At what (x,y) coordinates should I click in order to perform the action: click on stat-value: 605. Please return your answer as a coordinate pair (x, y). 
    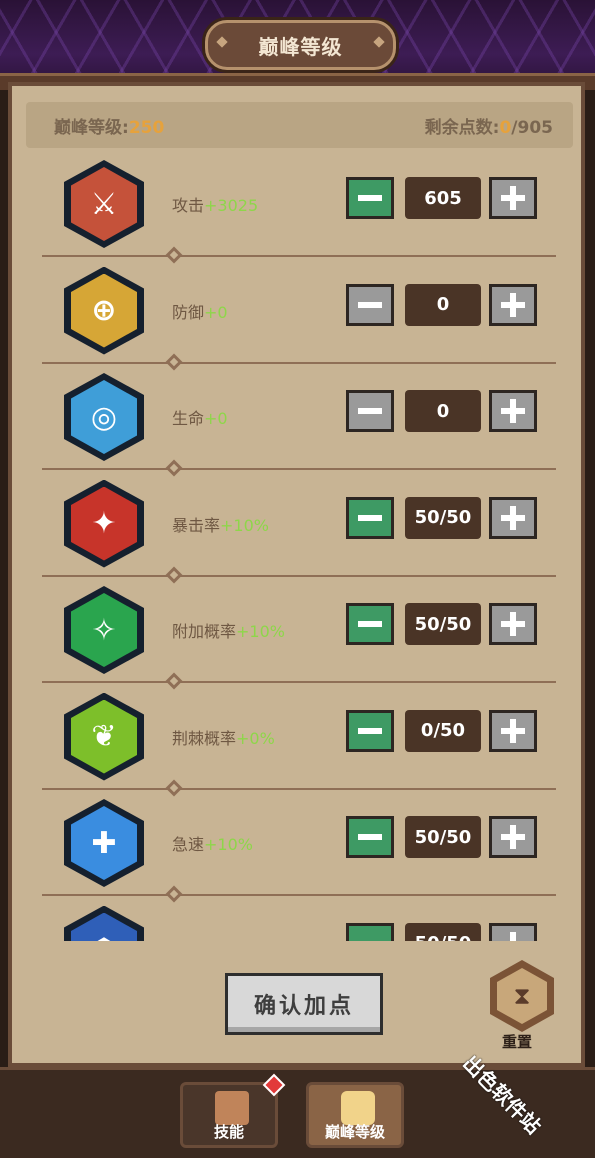
    Looking at the image, I should click on (443, 198).